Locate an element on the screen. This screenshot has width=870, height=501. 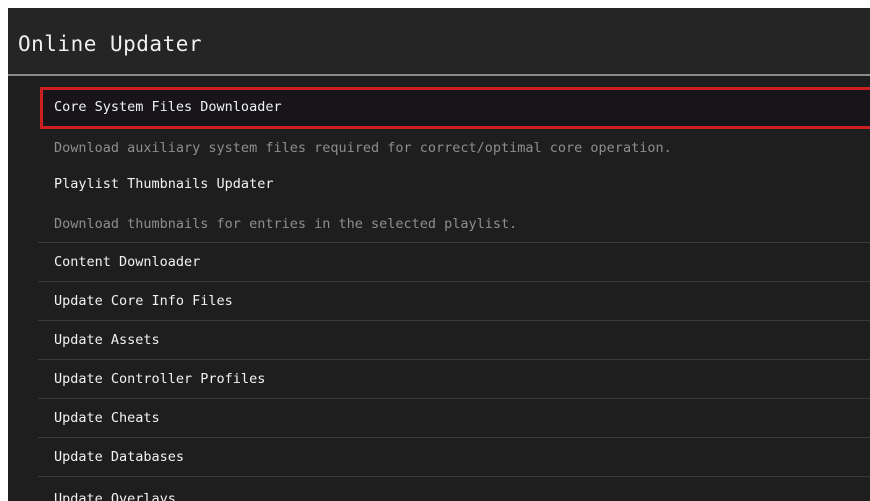
menu-item-label: Content Downloader is located at coordinates (127, 262).